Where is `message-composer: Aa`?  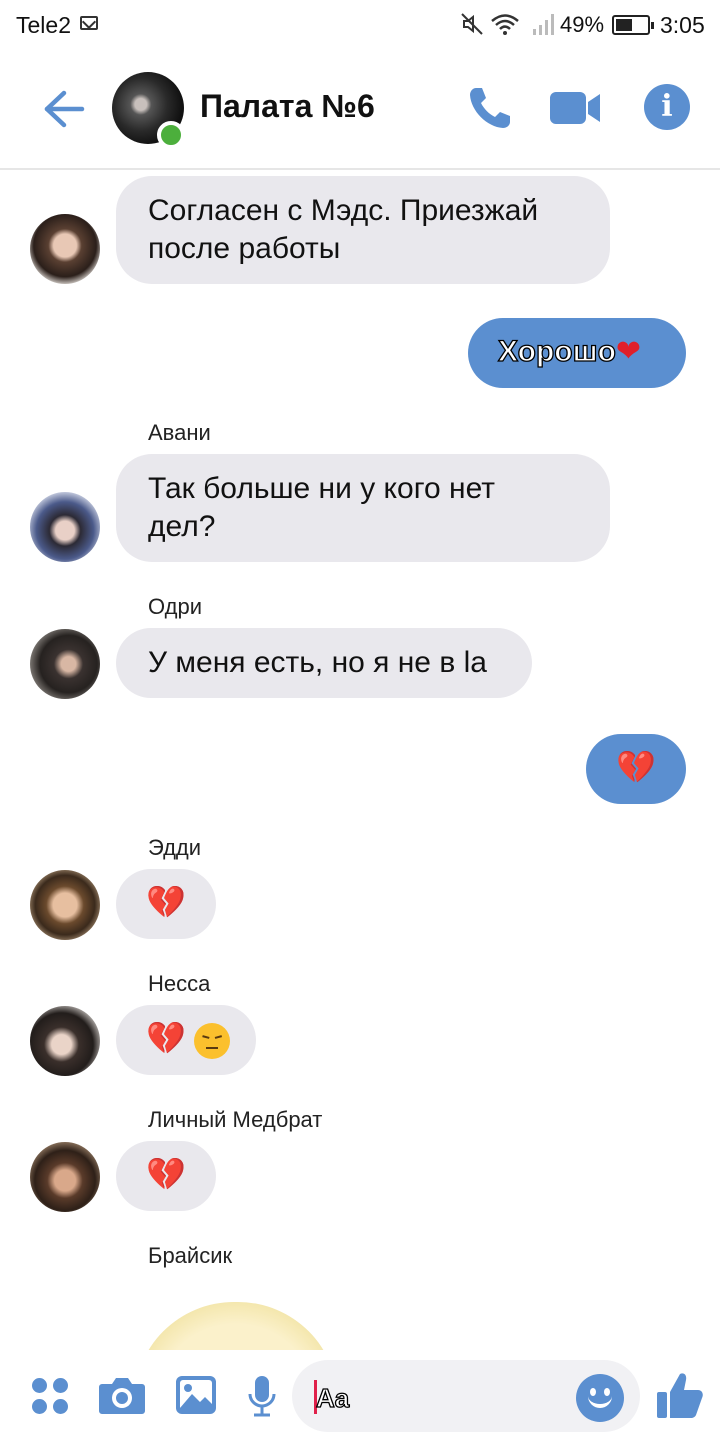 message-composer: Aa is located at coordinates (360, 1395).